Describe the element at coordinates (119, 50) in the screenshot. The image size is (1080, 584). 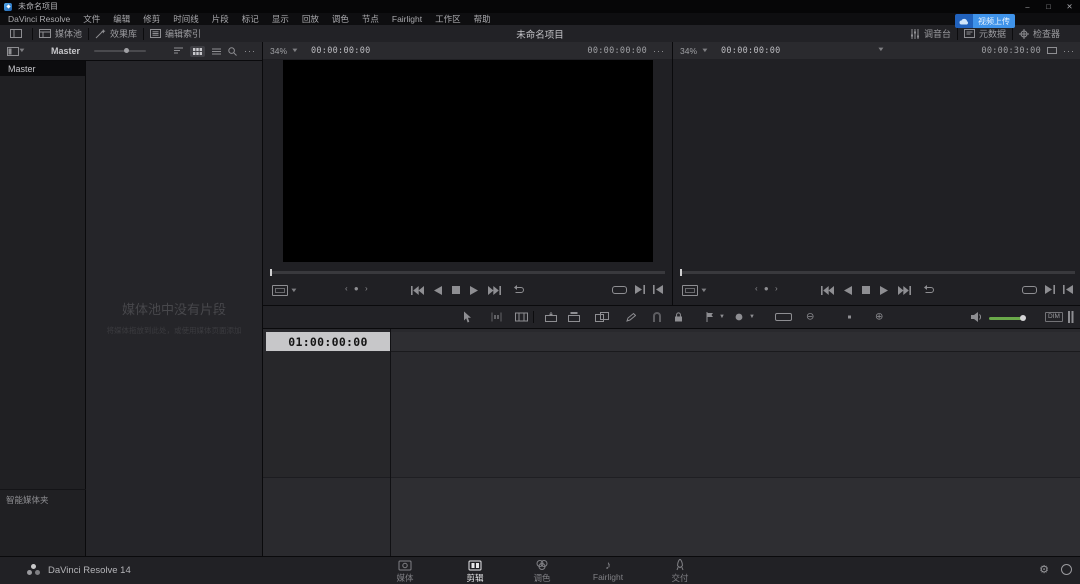
I see `thumbnail-size-slider` at that location.